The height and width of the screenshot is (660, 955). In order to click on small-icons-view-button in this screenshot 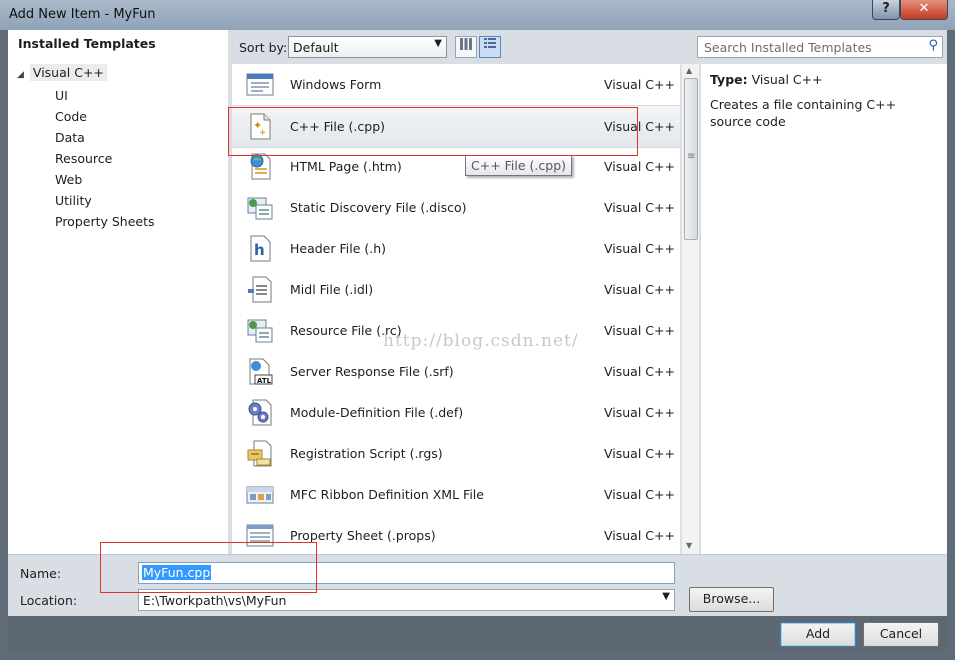, I will do `click(466, 47)`.